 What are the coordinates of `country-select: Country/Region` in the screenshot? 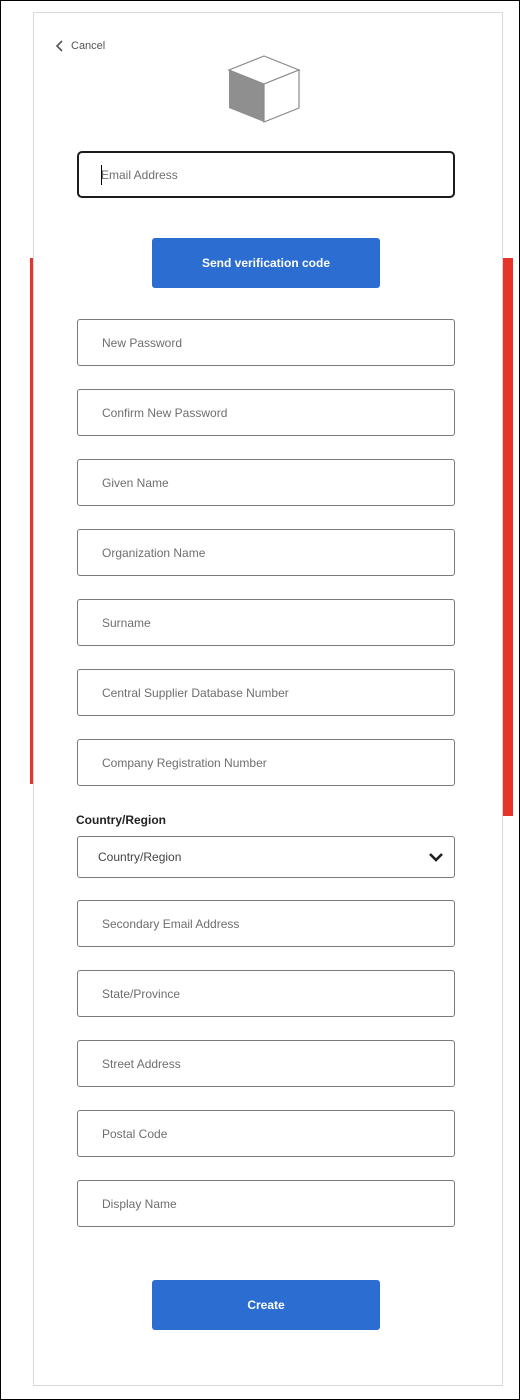 It's located at (266, 857).